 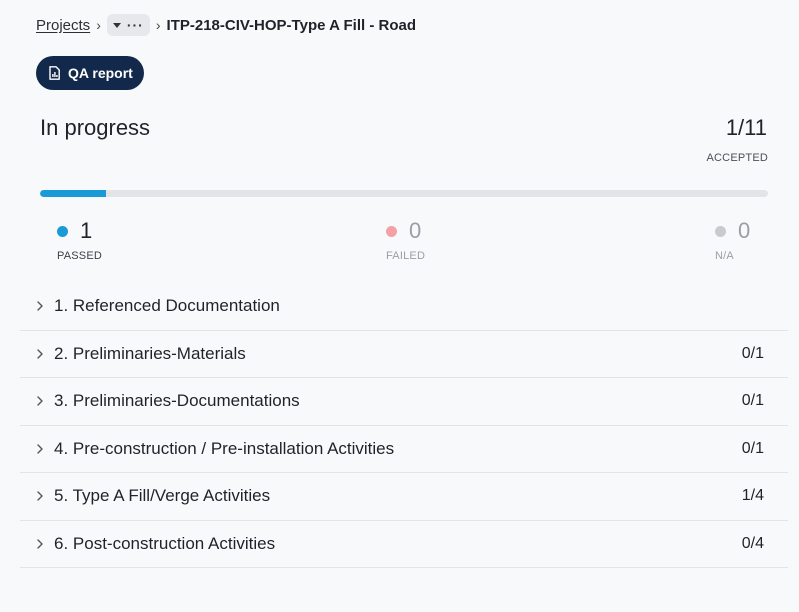 I want to click on passed-label: PASSED, so click(x=80, y=256).